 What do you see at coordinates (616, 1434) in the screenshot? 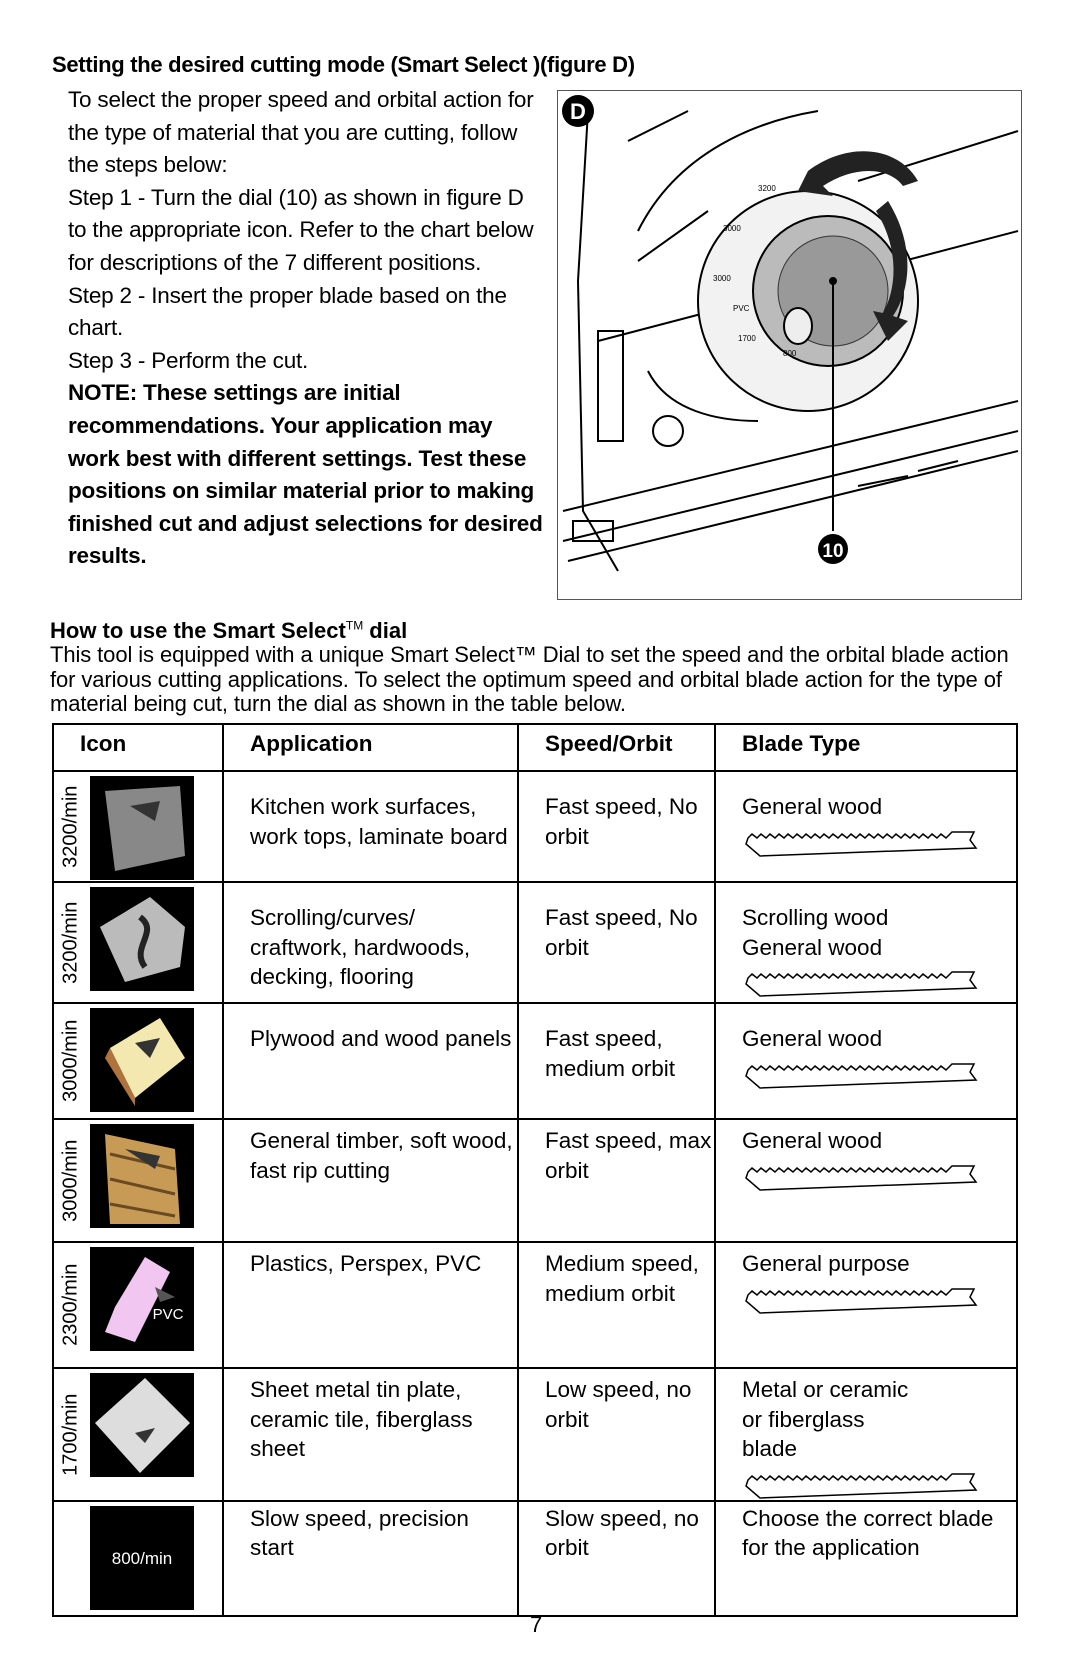
I see `speed-orbit-cell: Low speed, no orbit` at bounding box center [616, 1434].